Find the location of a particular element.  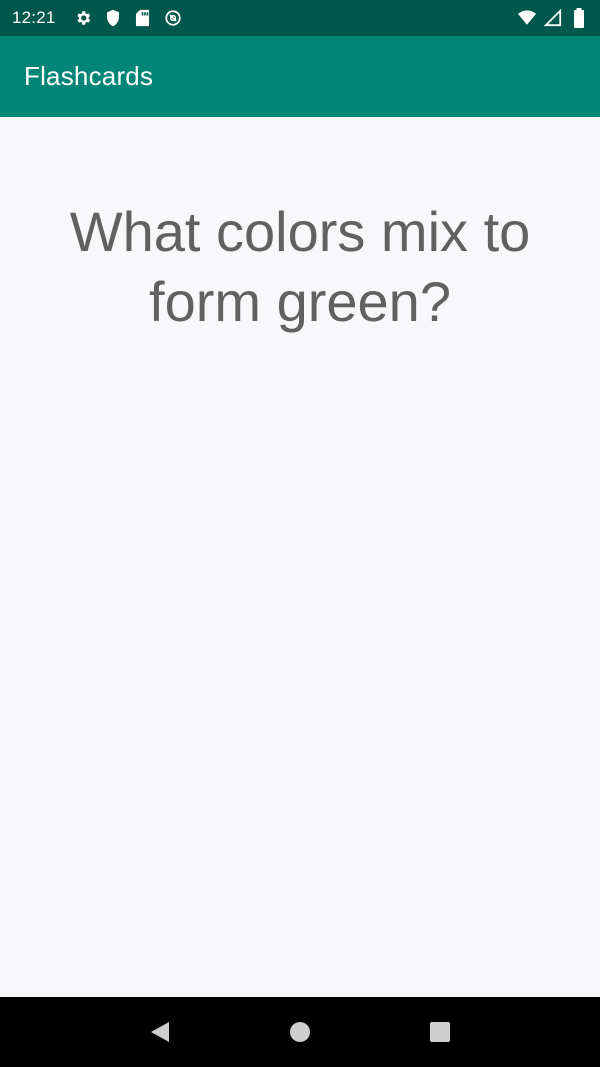

cell-signal-icon is located at coordinates (553, 18).